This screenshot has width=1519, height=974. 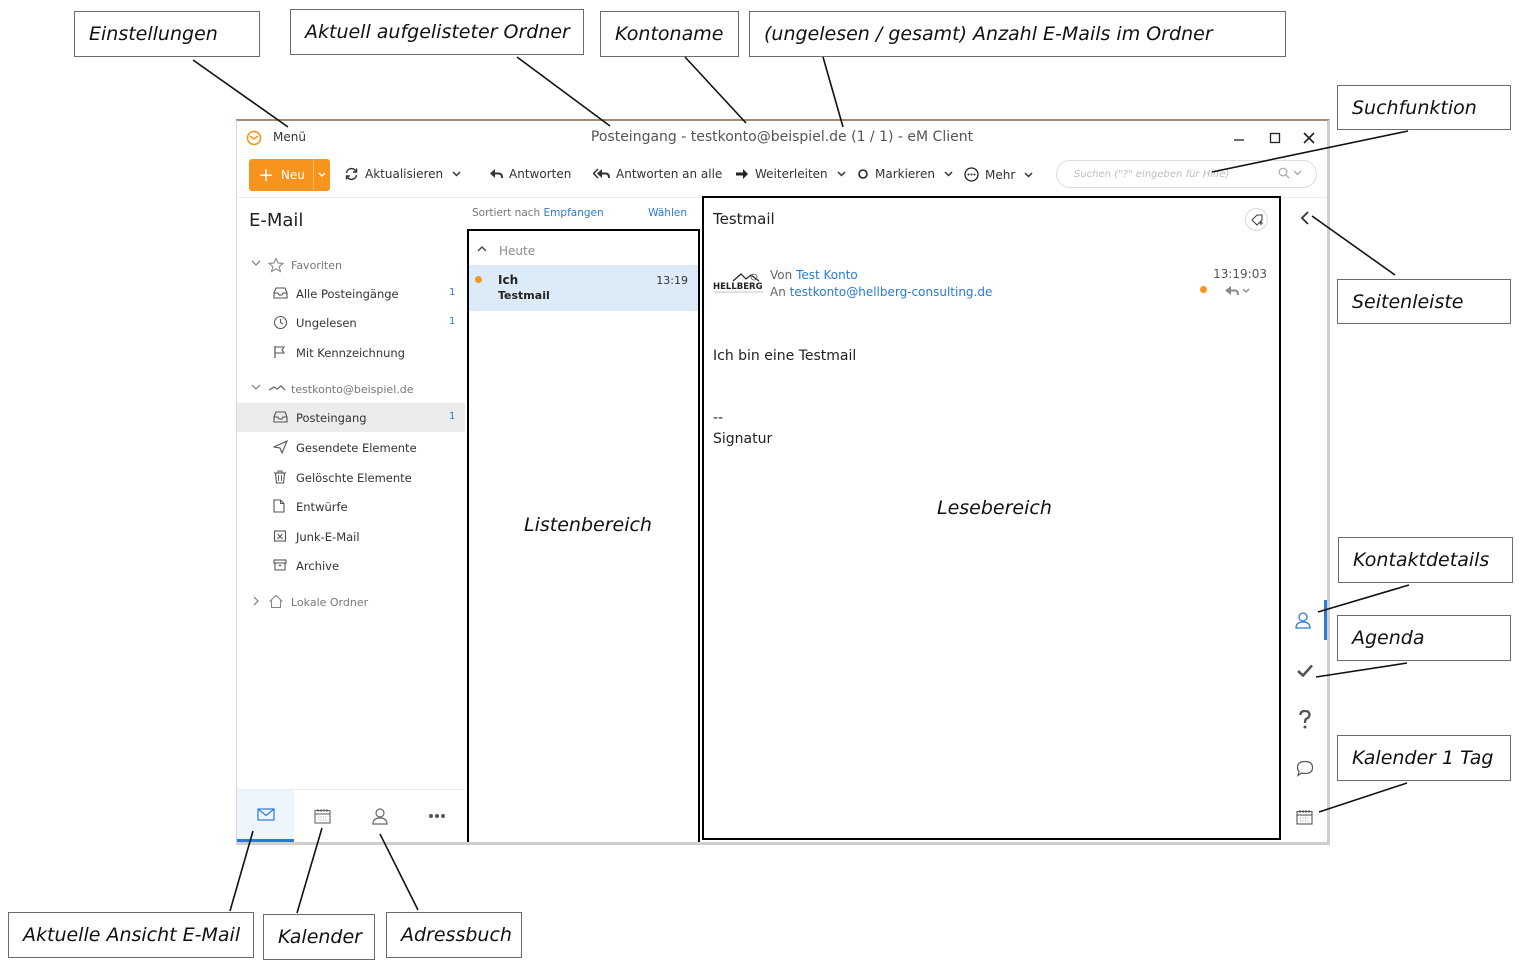 I want to click on callout-agenda: Agenda, so click(x=1424, y=638).